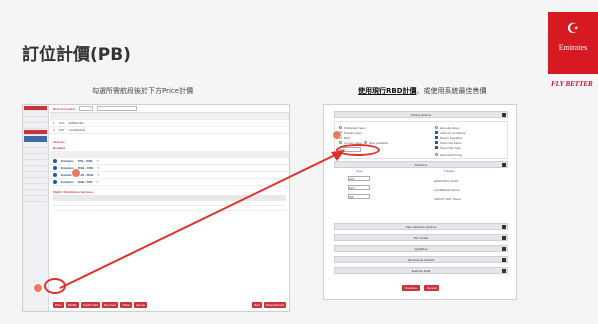  I want to click on current-class-highlight-ring, so click(358, 150).